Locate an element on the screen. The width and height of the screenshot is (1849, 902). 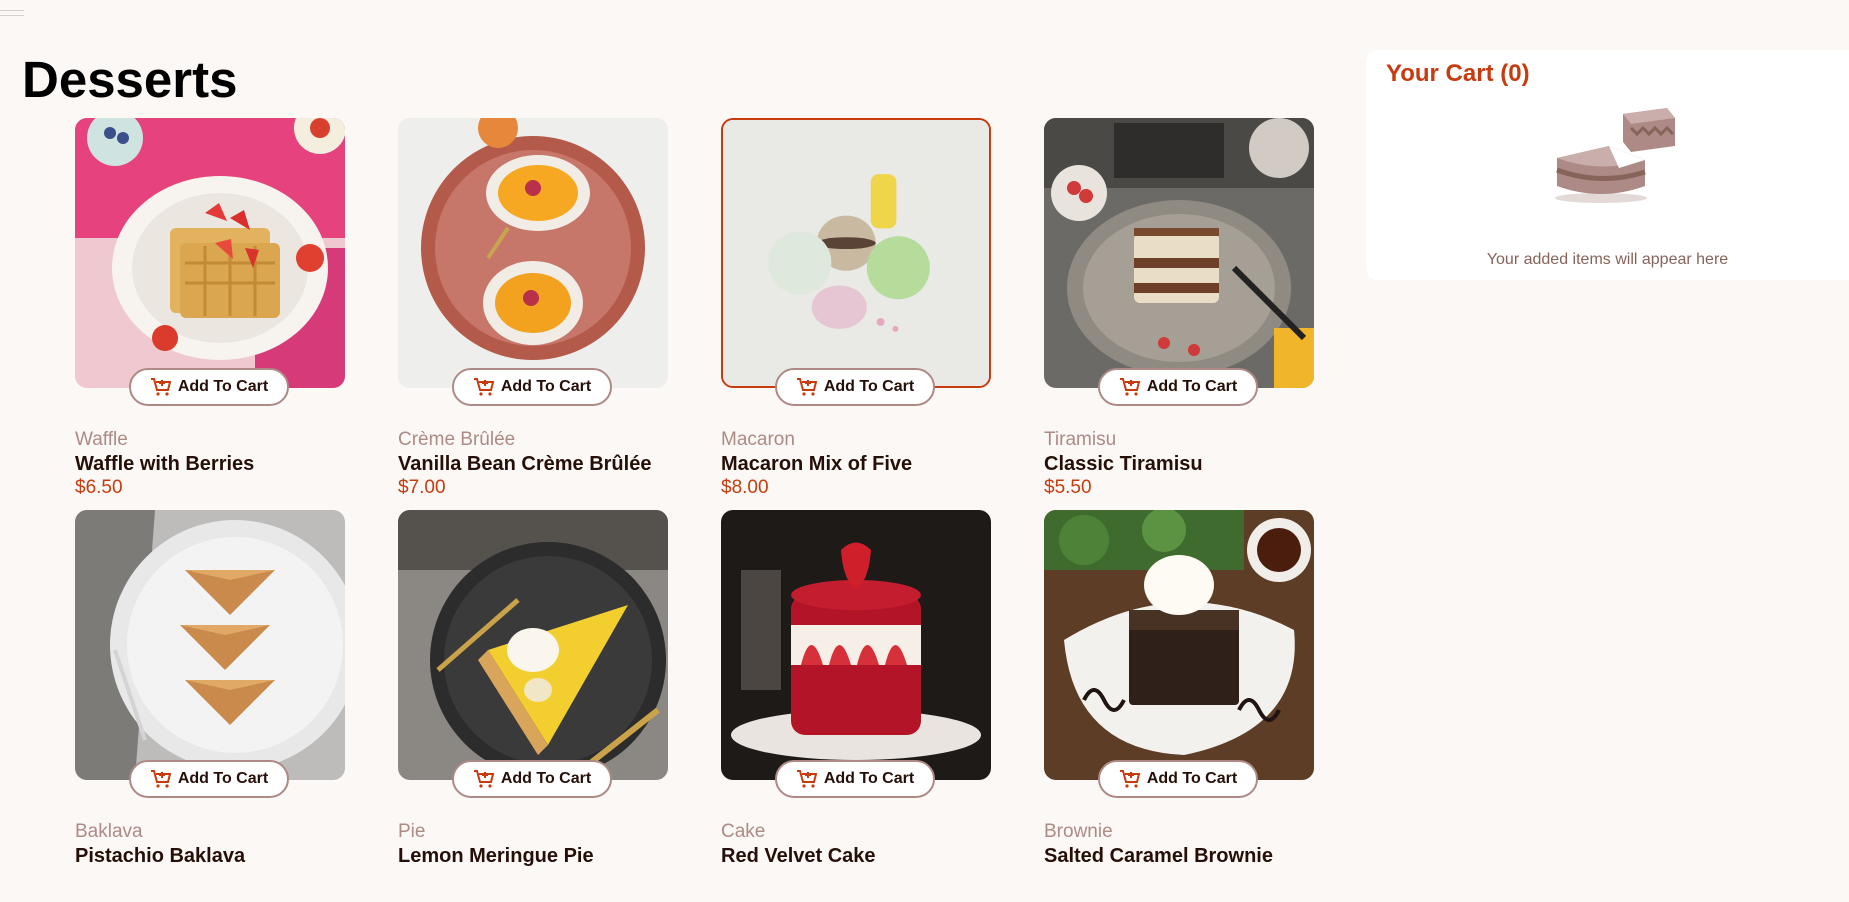
product-price: $8.00 is located at coordinates (745, 487).